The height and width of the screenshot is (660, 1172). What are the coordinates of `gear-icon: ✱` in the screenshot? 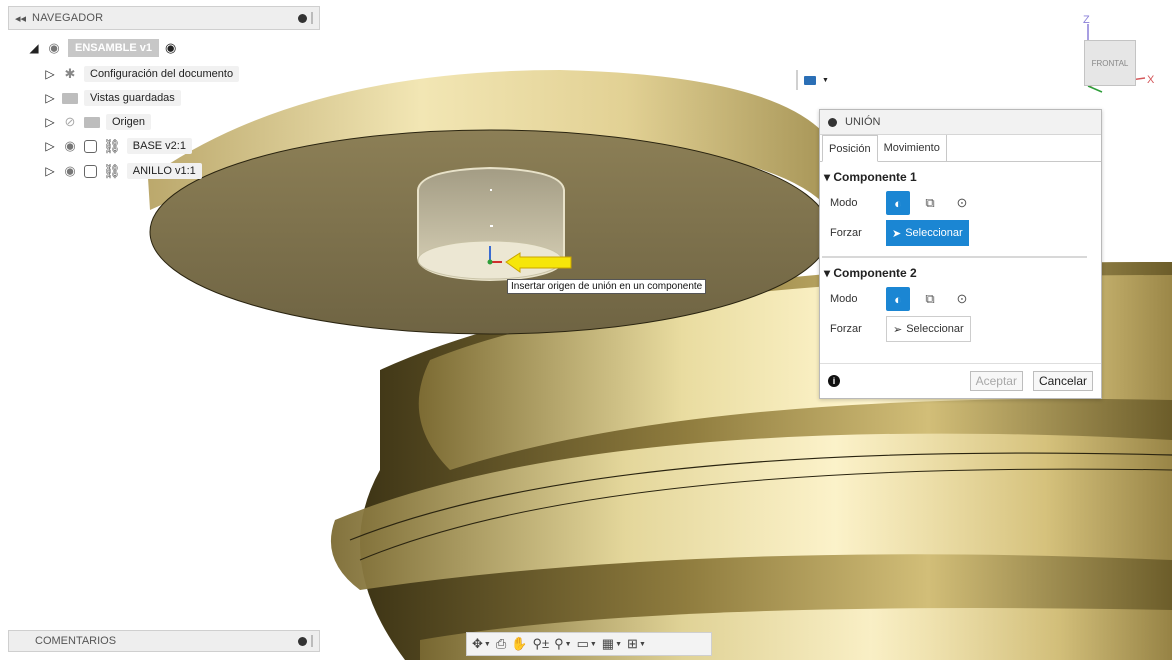 It's located at (70, 73).